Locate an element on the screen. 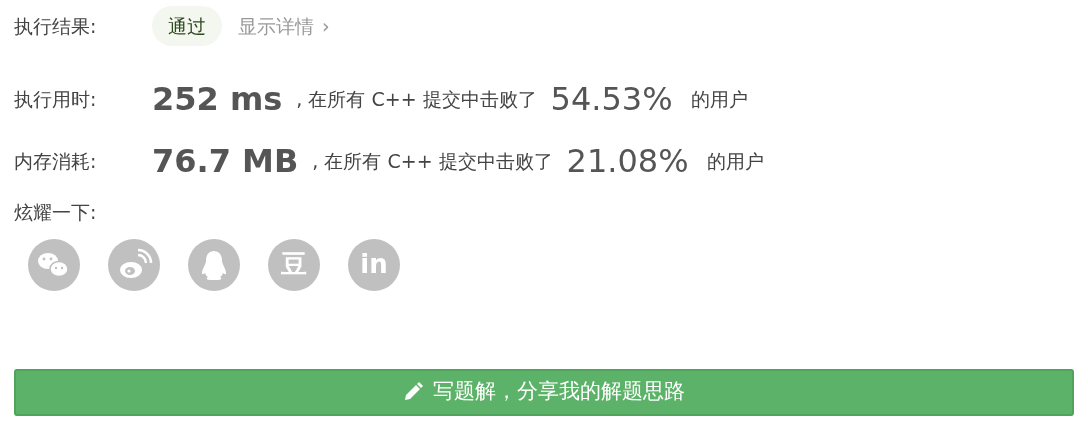 Image resolution: width=1088 pixels, height=426 pixels. details-link: 显示详情 › is located at coordinates (284, 26).